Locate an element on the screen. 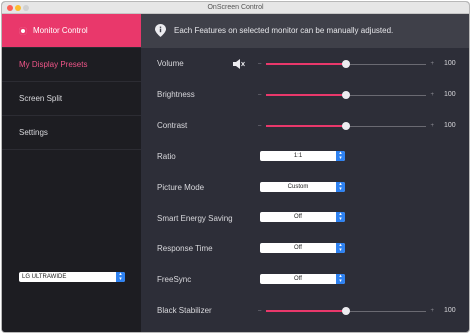 This screenshot has width=471, height=334. volume-slider: – + is located at coordinates (346, 64).